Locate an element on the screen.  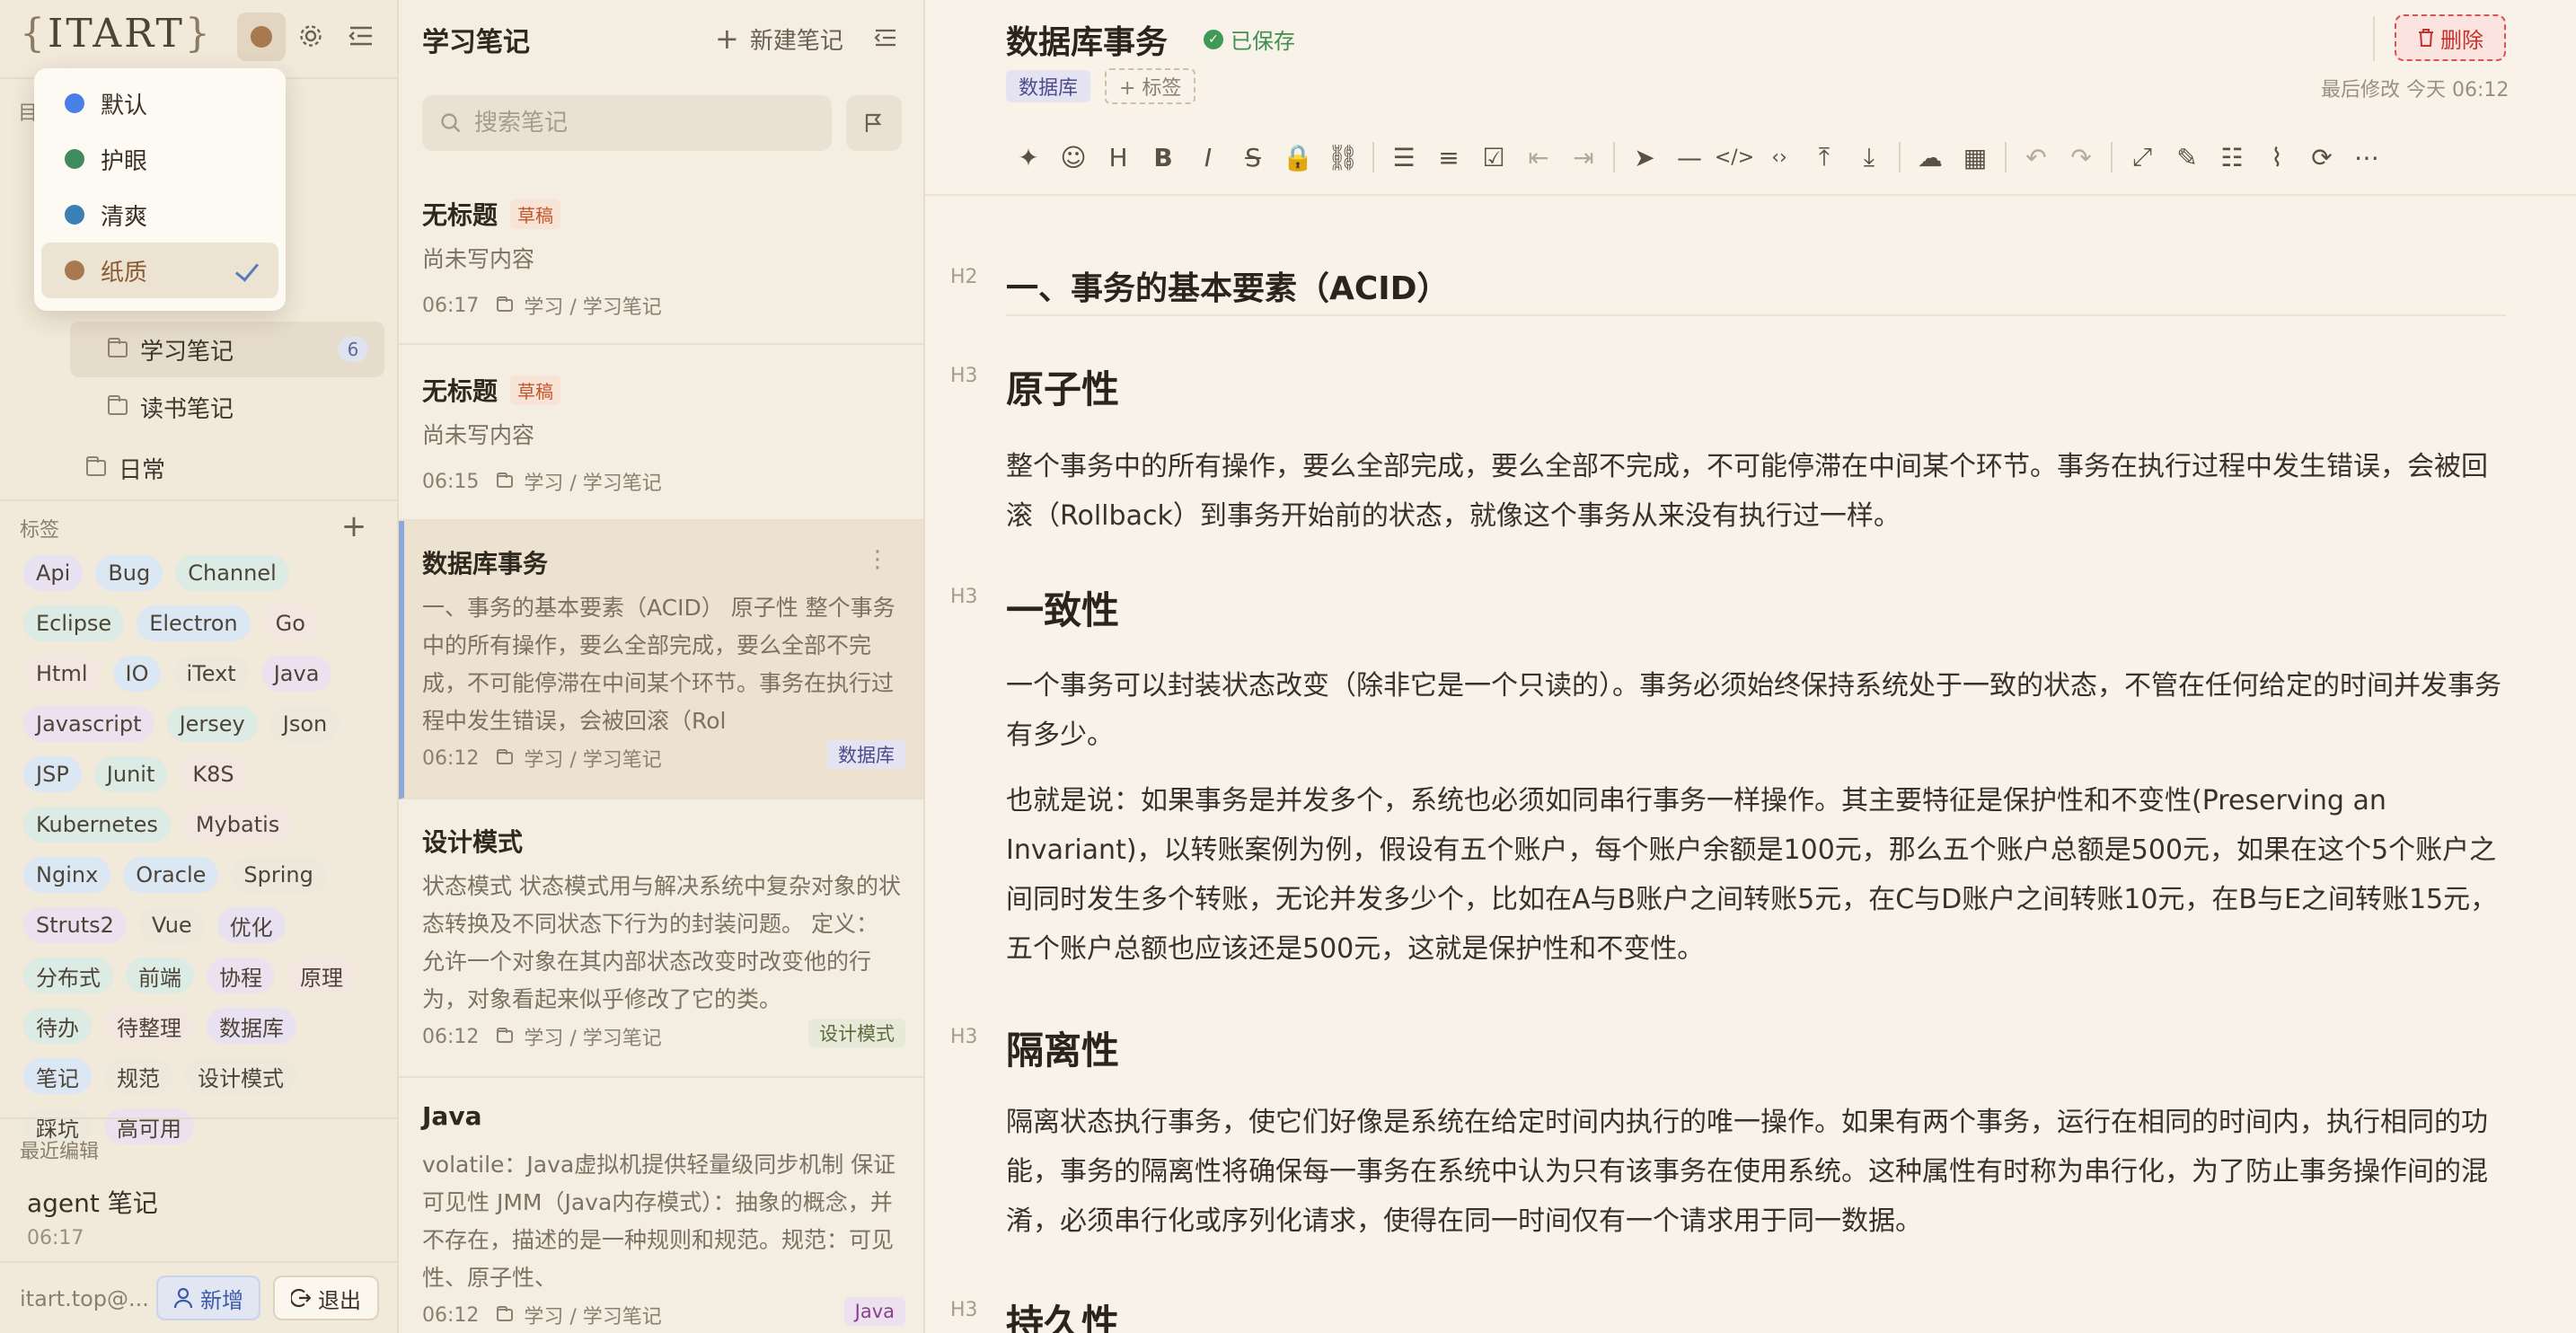
tag-chip: 高可用 is located at coordinates (149, 1126).